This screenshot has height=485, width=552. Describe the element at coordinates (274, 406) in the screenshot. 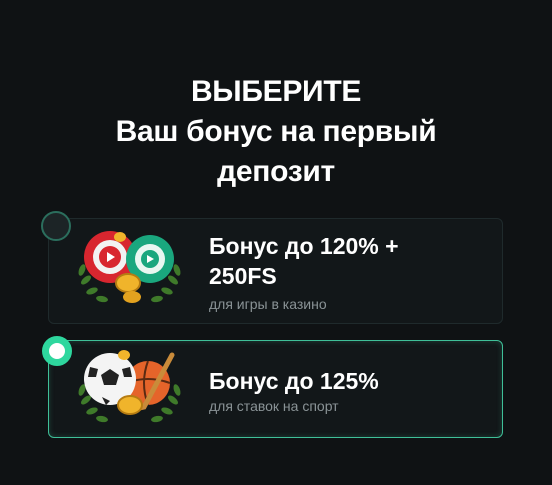

I see `bonus-subtitle-sports: для ставок на спорт` at that location.